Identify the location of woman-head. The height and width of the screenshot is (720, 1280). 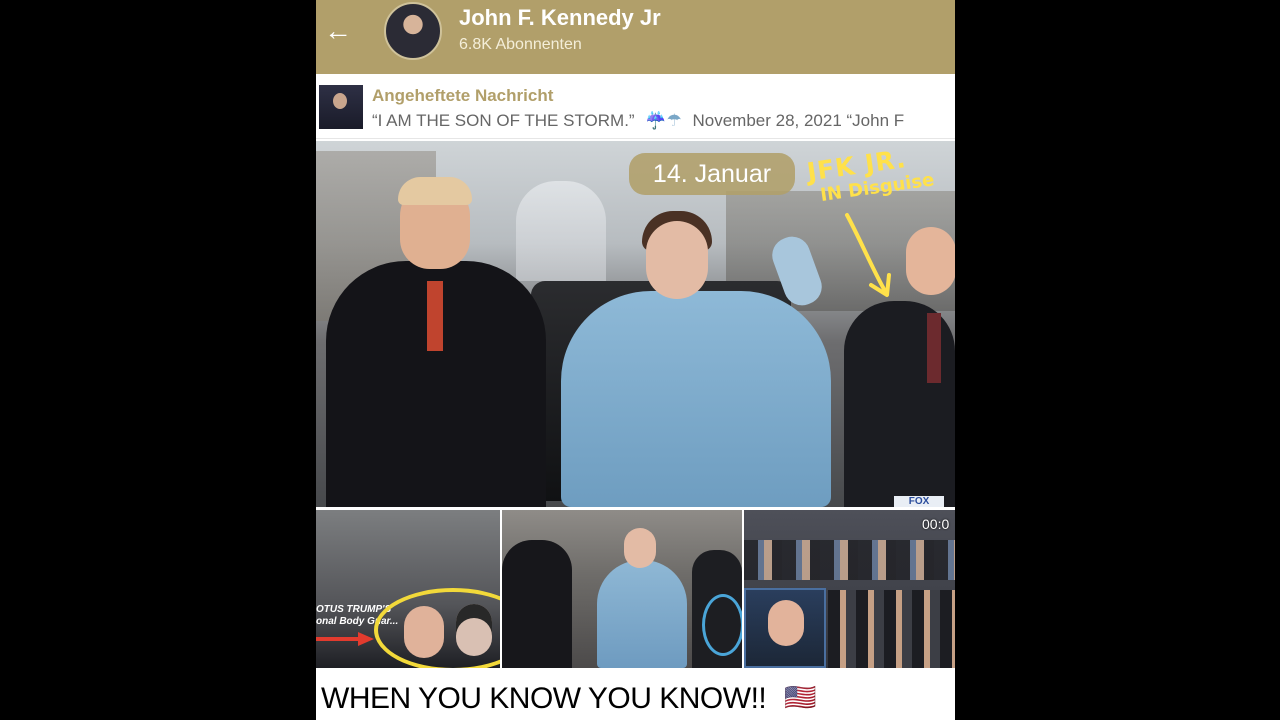
(677, 260).